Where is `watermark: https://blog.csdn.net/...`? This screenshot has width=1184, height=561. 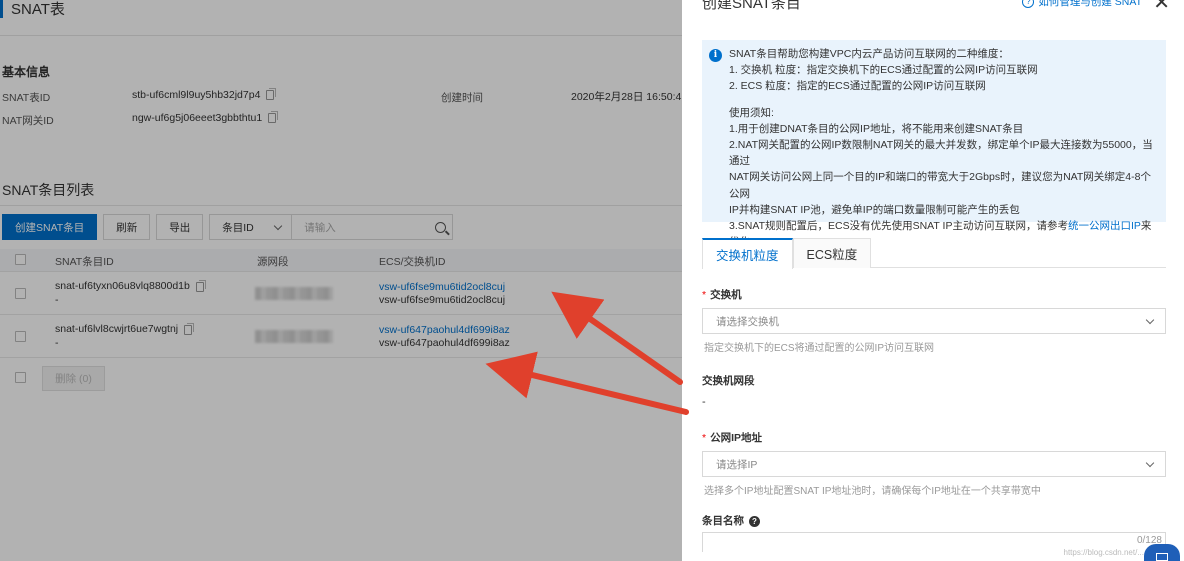
watermark: https://blog.csdn.net/... is located at coordinates (1104, 552).